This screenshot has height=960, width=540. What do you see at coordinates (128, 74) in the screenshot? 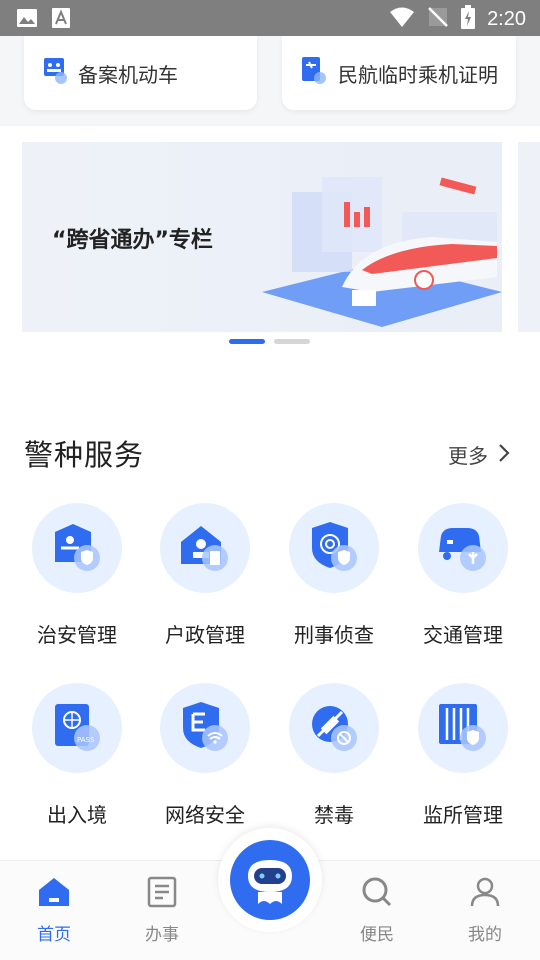
I see `quick-card-label: 备案机动车` at bounding box center [128, 74].